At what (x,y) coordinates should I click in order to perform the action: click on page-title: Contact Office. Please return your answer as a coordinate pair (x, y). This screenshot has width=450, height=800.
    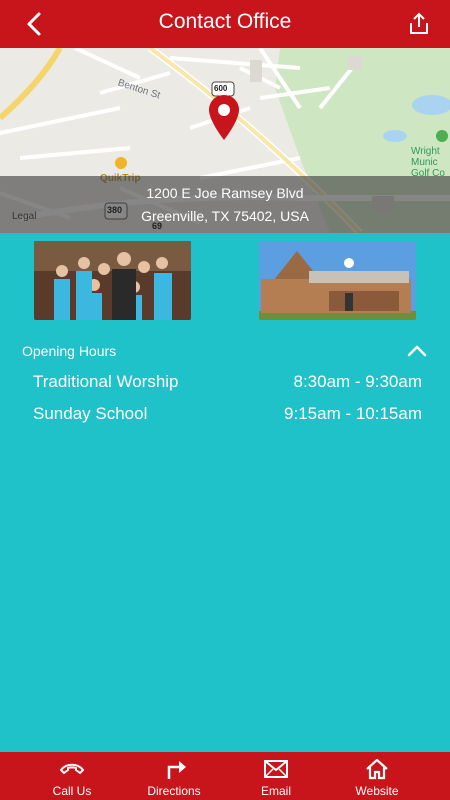
    Looking at the image, I should click on (225, 21).